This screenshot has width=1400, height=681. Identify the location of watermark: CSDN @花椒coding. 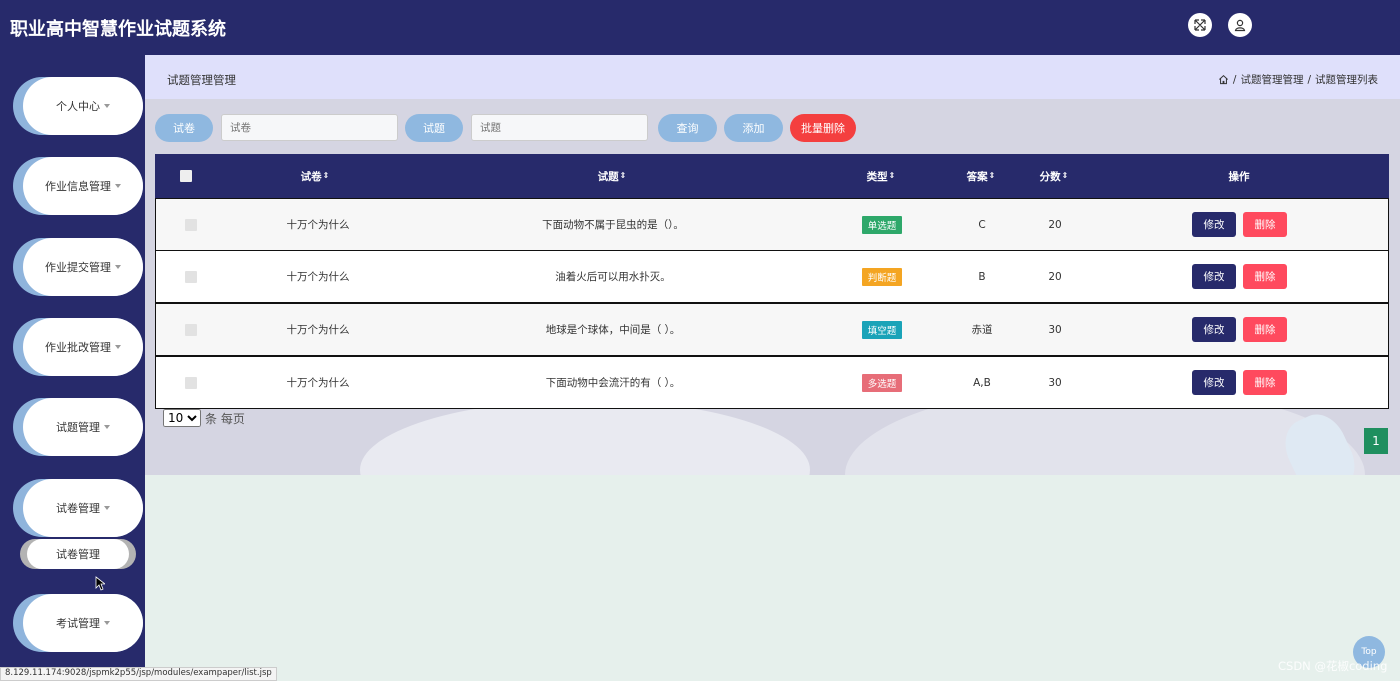
(1333, 666).